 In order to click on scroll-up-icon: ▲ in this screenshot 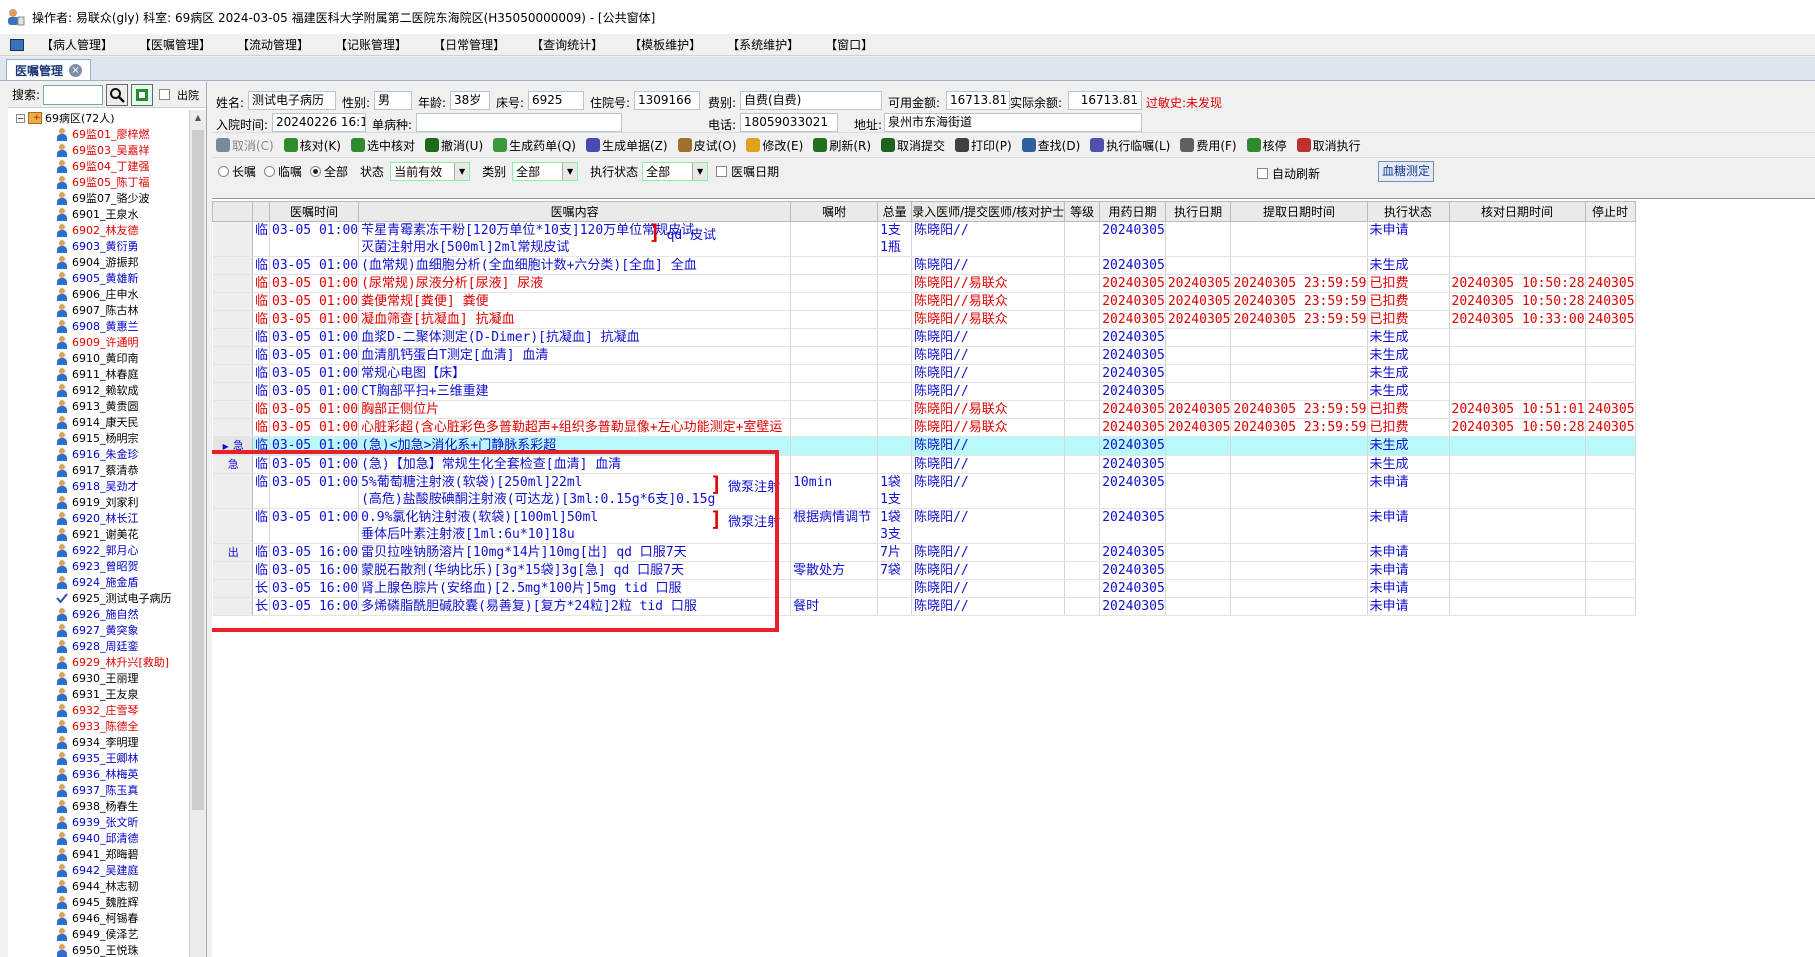, I will do `click(198, 118)`.